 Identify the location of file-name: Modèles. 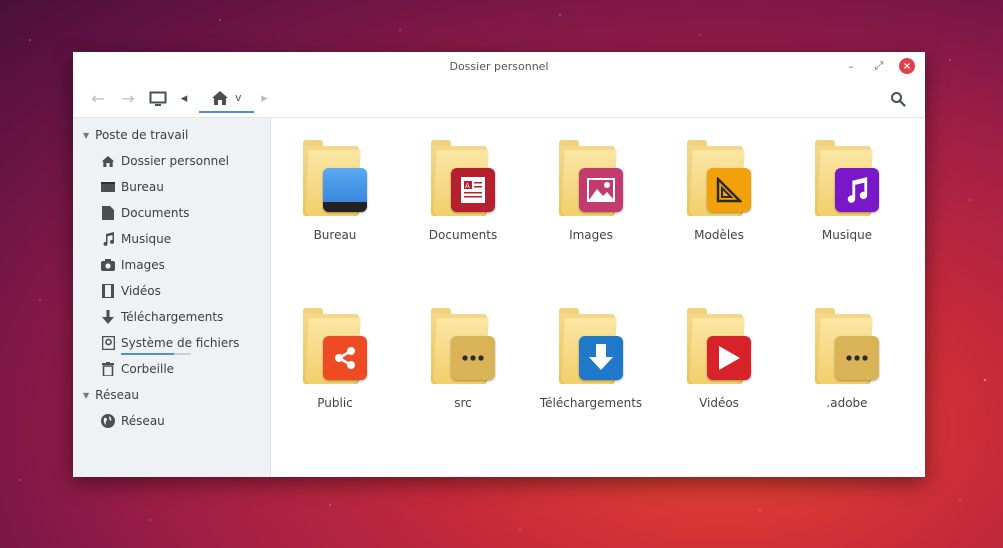
(719, 235).